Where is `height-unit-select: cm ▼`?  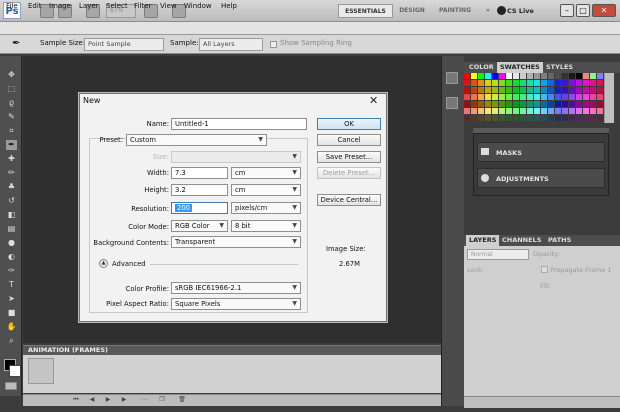 height-unit-select: cm ▼ is located at coordinates (266, 190).